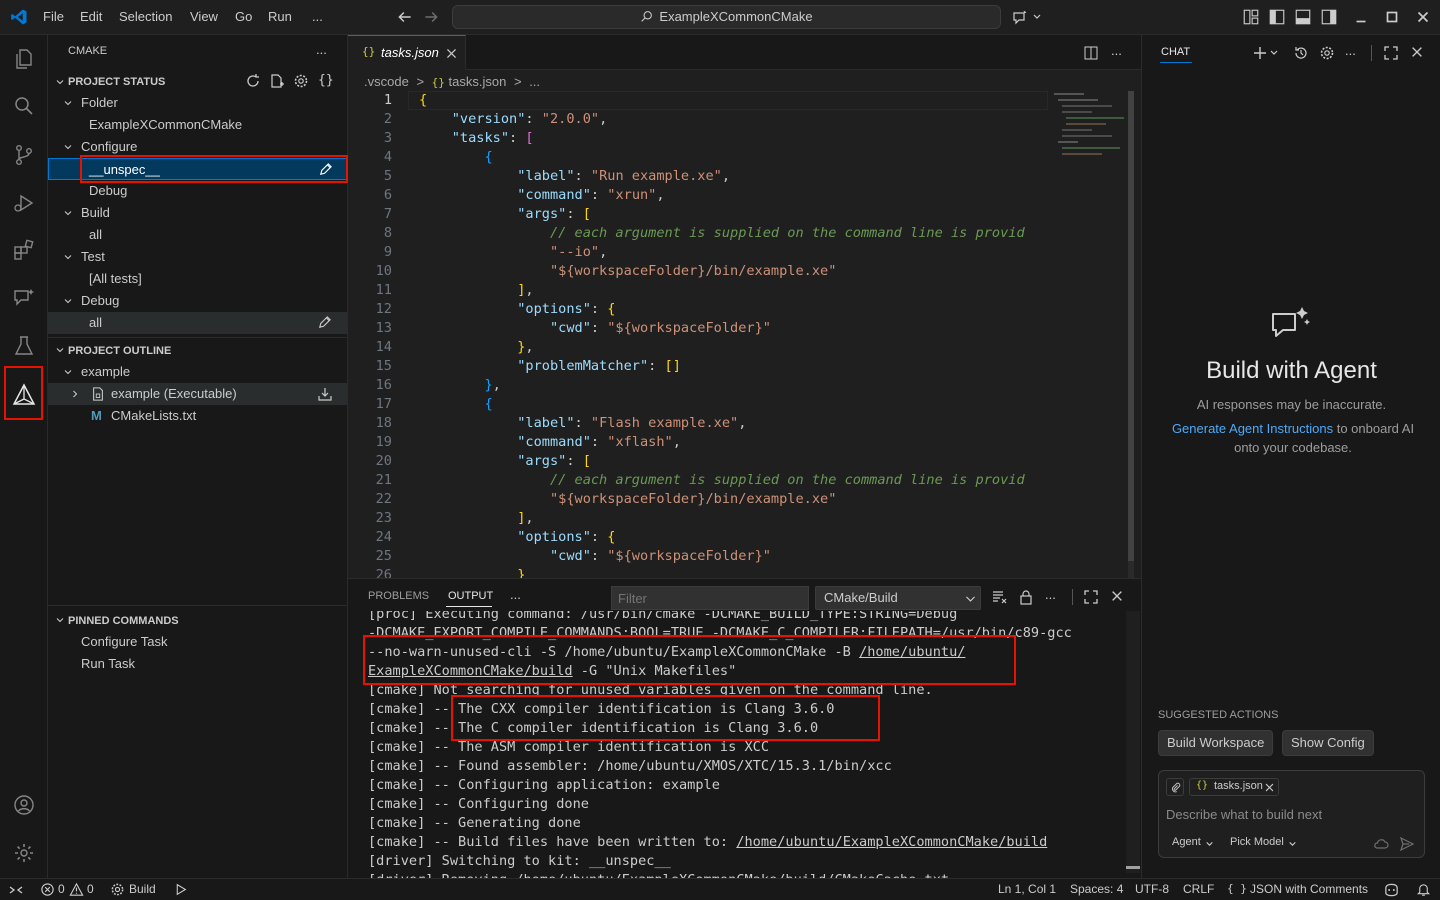 Image resolution: width=1440 pixels, height=900 pixels. I want to click on vscode-logo-icon, so click(19, 17).